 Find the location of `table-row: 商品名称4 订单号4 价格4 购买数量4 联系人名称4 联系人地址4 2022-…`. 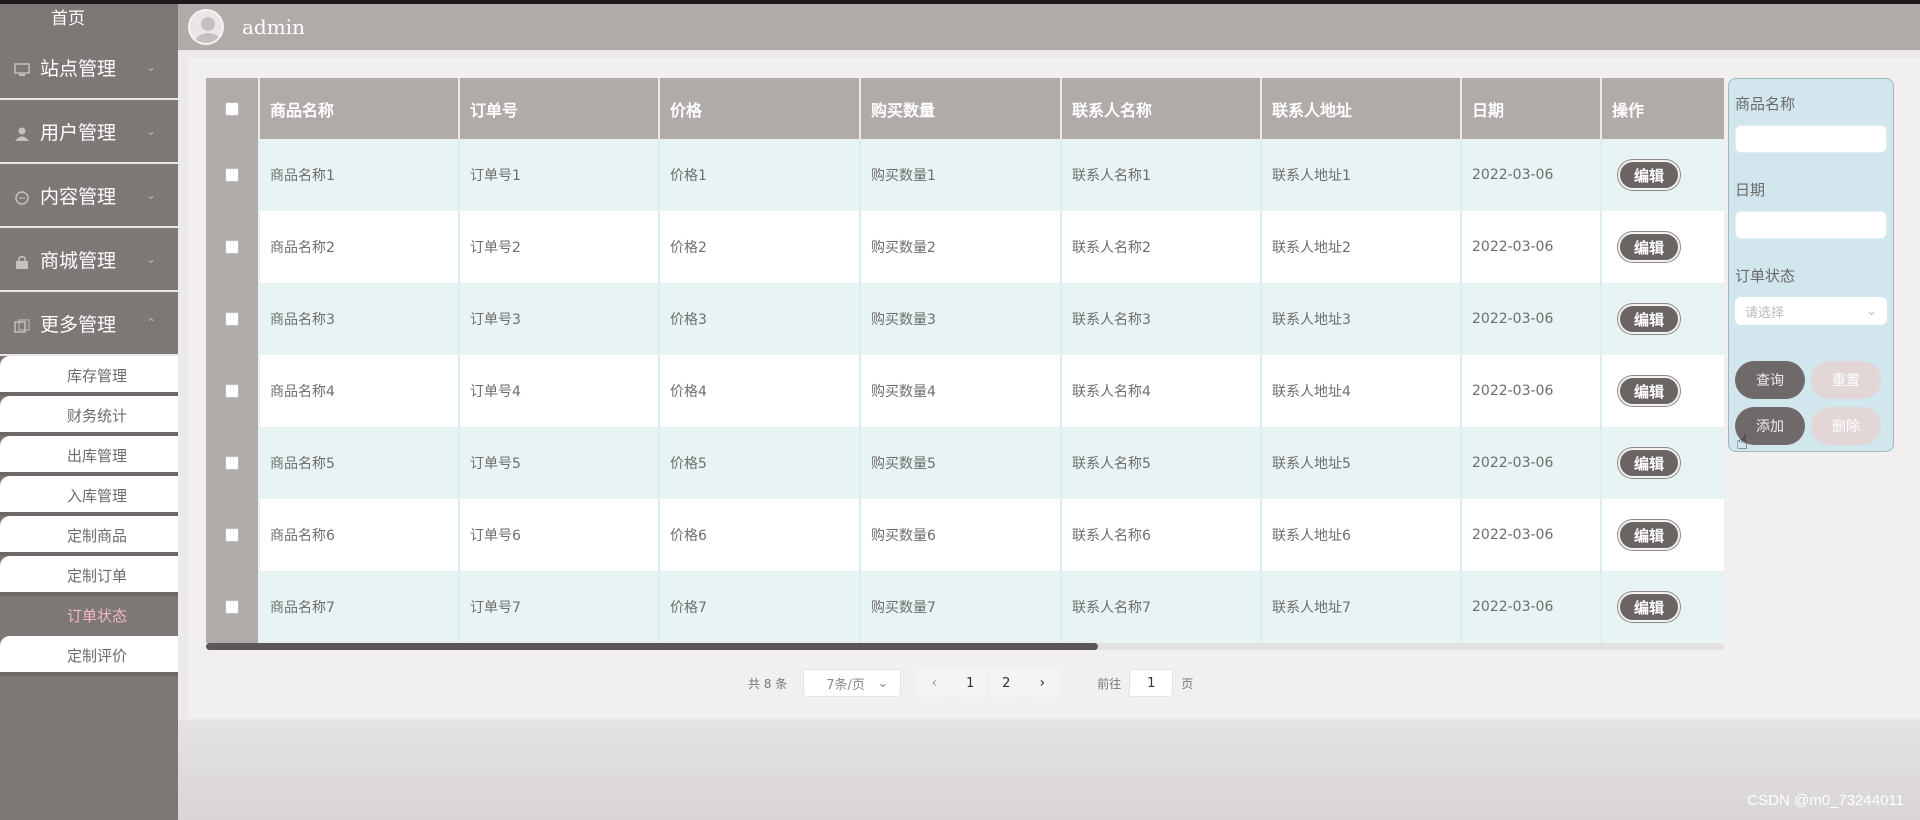

table-row: 商品名称4 订单号4 价格4 购买数量4 联系人名称4 联系人地址4 2022-… is located at coordinates (965, 391).